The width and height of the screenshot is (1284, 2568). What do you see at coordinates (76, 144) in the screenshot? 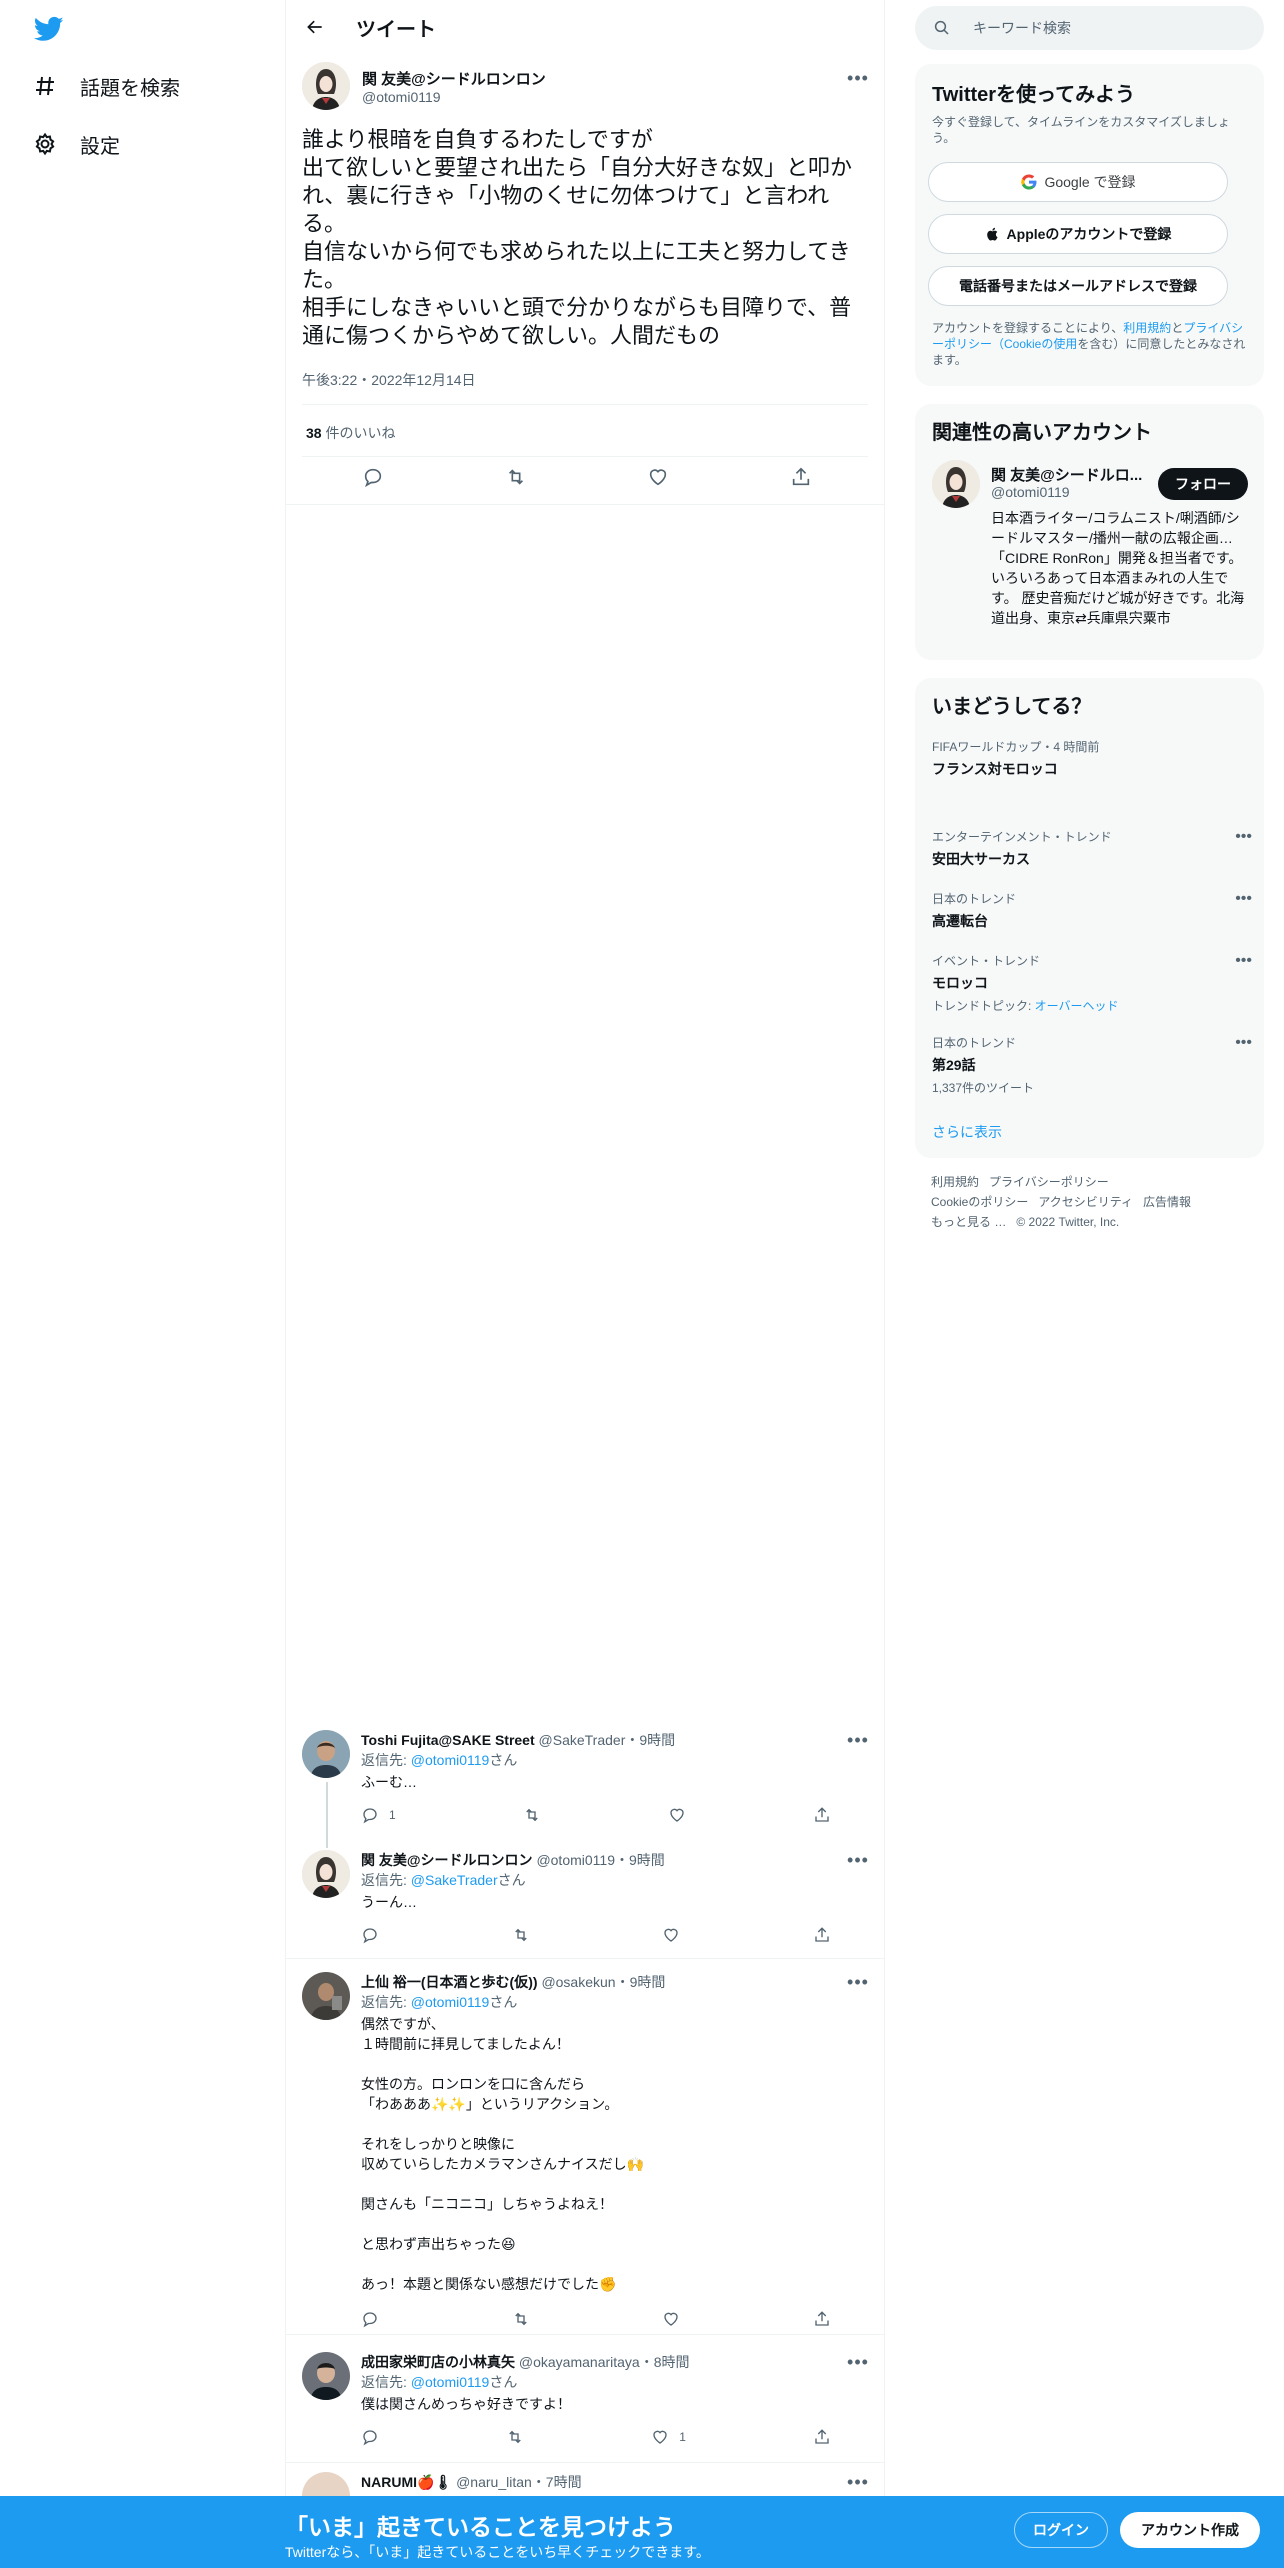
I see `nav-settings: 設定` at bounding box center [76, 144].